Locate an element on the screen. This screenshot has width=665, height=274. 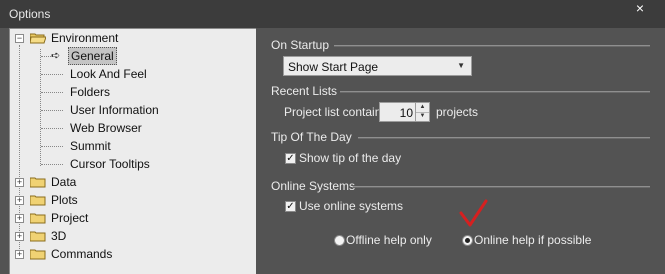
tree-item-environment: − Environment is located at coordinates (133, 38).